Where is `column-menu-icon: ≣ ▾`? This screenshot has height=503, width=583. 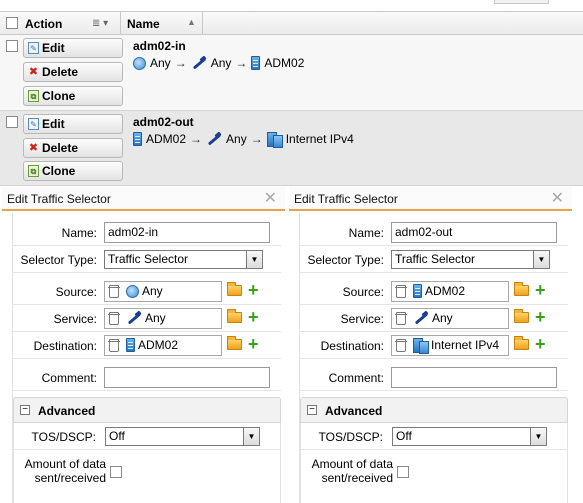 column-menu-icon: ≣ ▾ is located at coordinates (103, 24).